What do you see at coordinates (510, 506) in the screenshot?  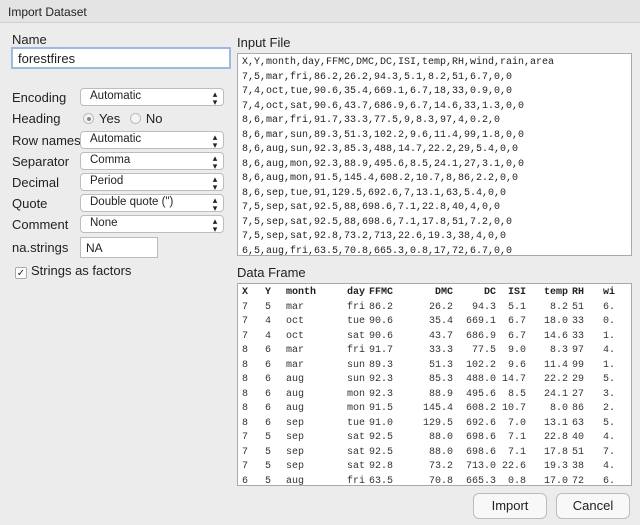 I see `import-button: Import` at bounding box center [510, 506].